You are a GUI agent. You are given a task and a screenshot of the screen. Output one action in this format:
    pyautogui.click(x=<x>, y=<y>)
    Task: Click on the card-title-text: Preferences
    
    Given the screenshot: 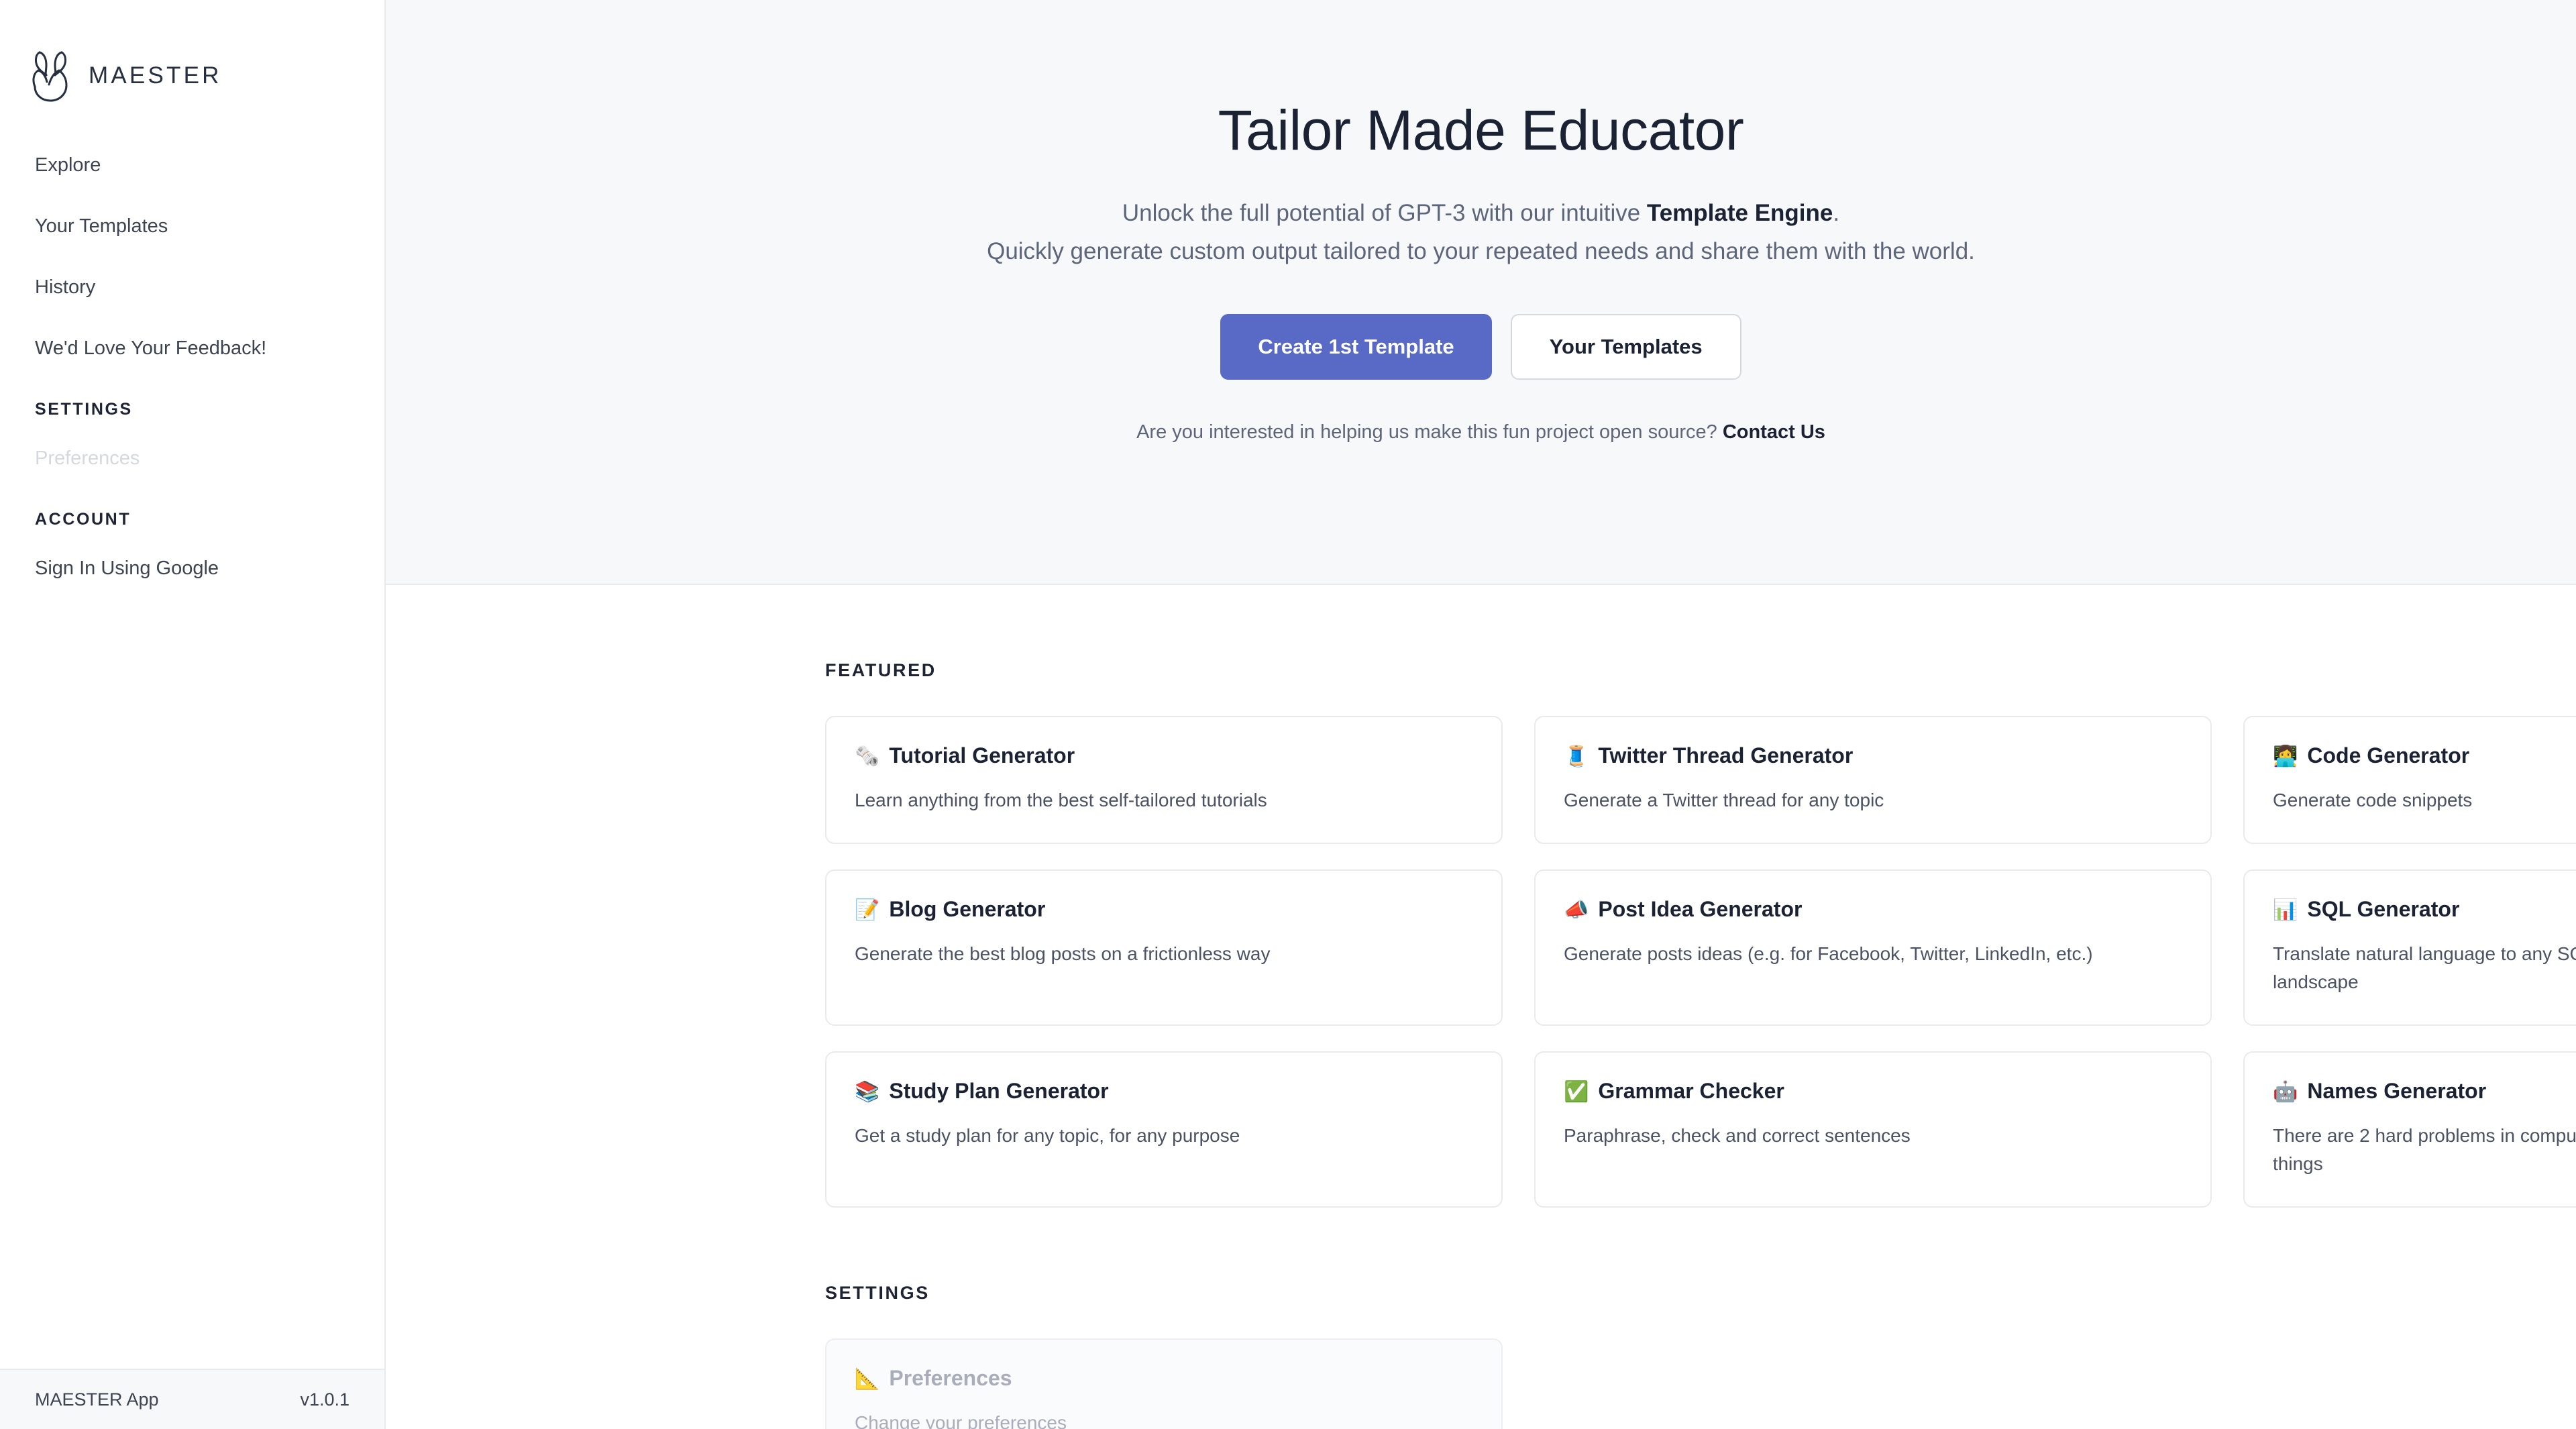 What is the action you would take?
    pyautogui.click(x=950, y=1378)
    